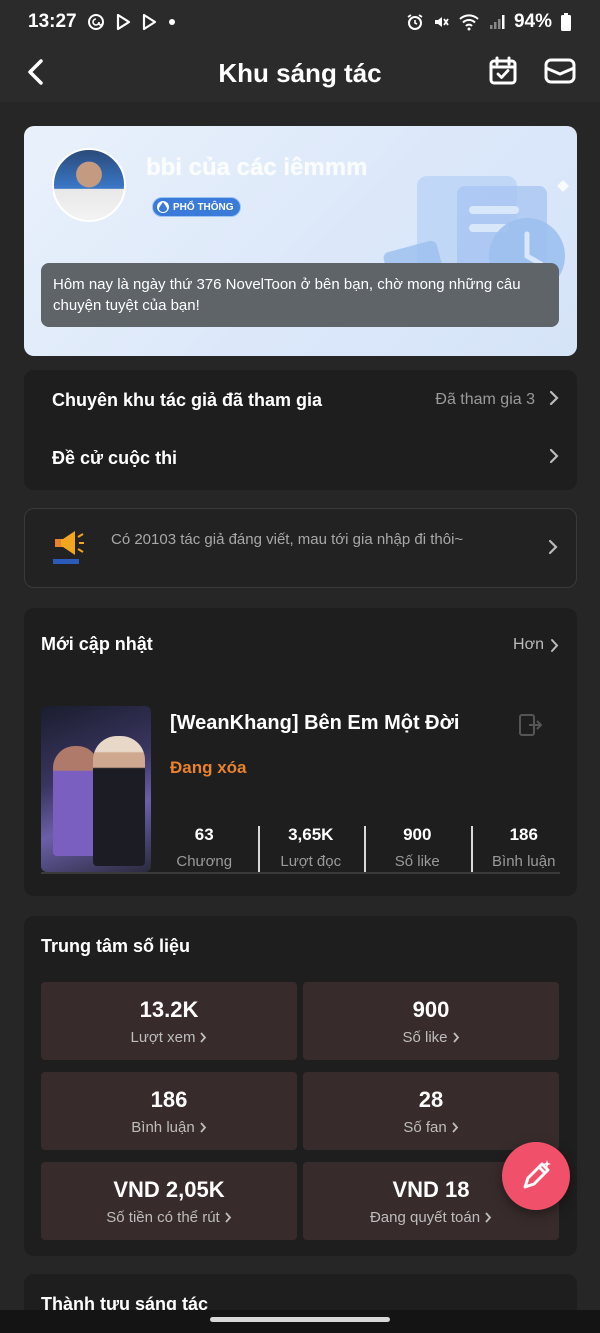  Describe the element at coordinates (204, 847) in the screenshot. I see `stat-chapters: 63 Chương` at that location.